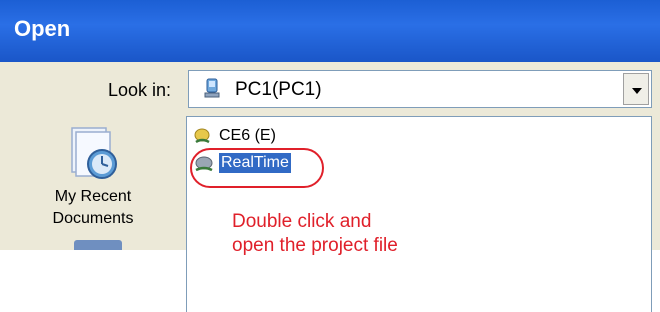 This screenshot has width=660, height=312. Describe the element at coordinates (98, 245) in the screenshot. I see `desktop-icon` at that location.